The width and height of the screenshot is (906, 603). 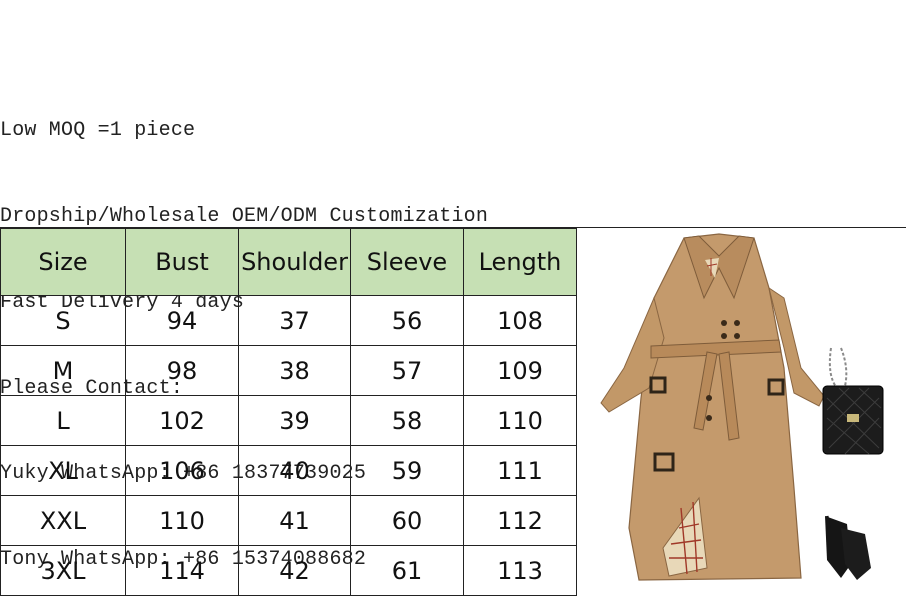 What do you see at coordinates (853, 401) in the screenshot?
I see `chain-handbag-image` at bounding box center [853, 401].